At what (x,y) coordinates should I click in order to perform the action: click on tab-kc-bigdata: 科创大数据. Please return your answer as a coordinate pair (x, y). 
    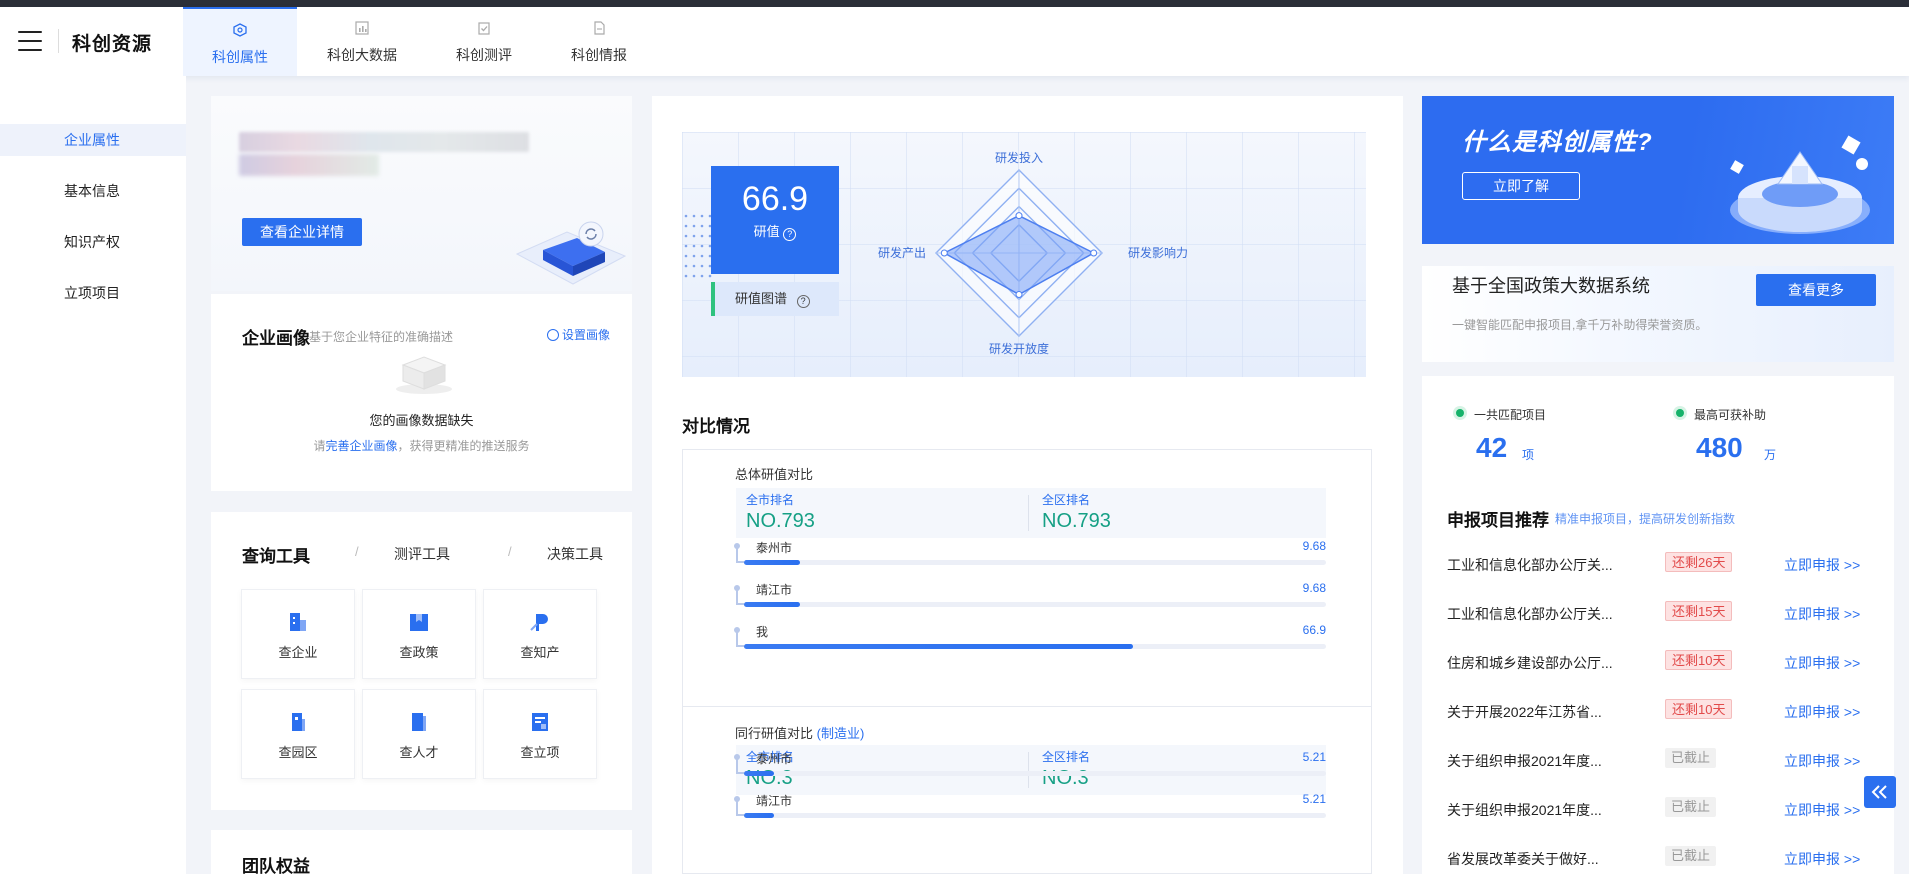
    Looking at the image, I should click on (362, 41).